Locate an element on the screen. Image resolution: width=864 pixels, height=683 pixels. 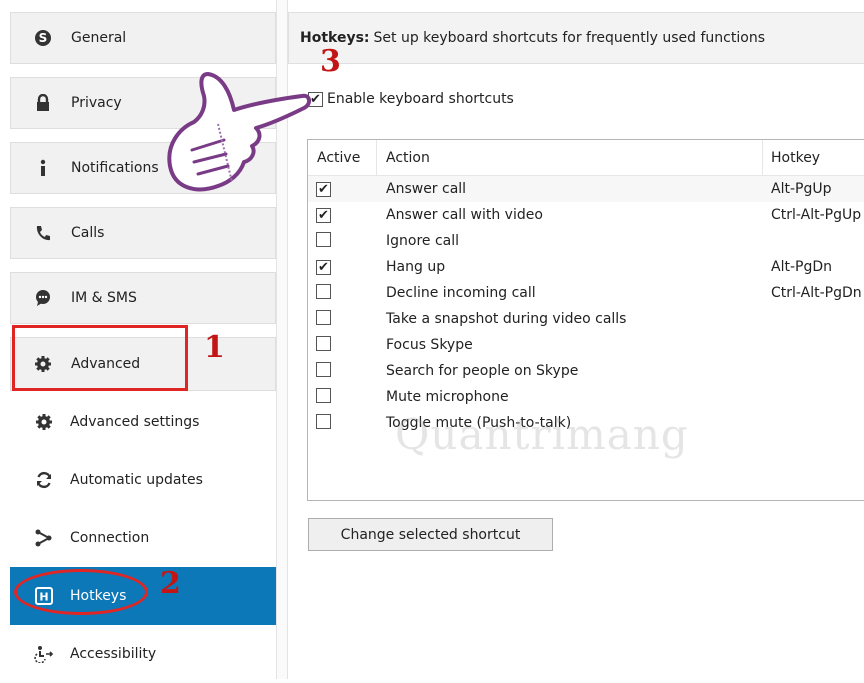
row-action: Ignore call is located at coordinates (423, 241).